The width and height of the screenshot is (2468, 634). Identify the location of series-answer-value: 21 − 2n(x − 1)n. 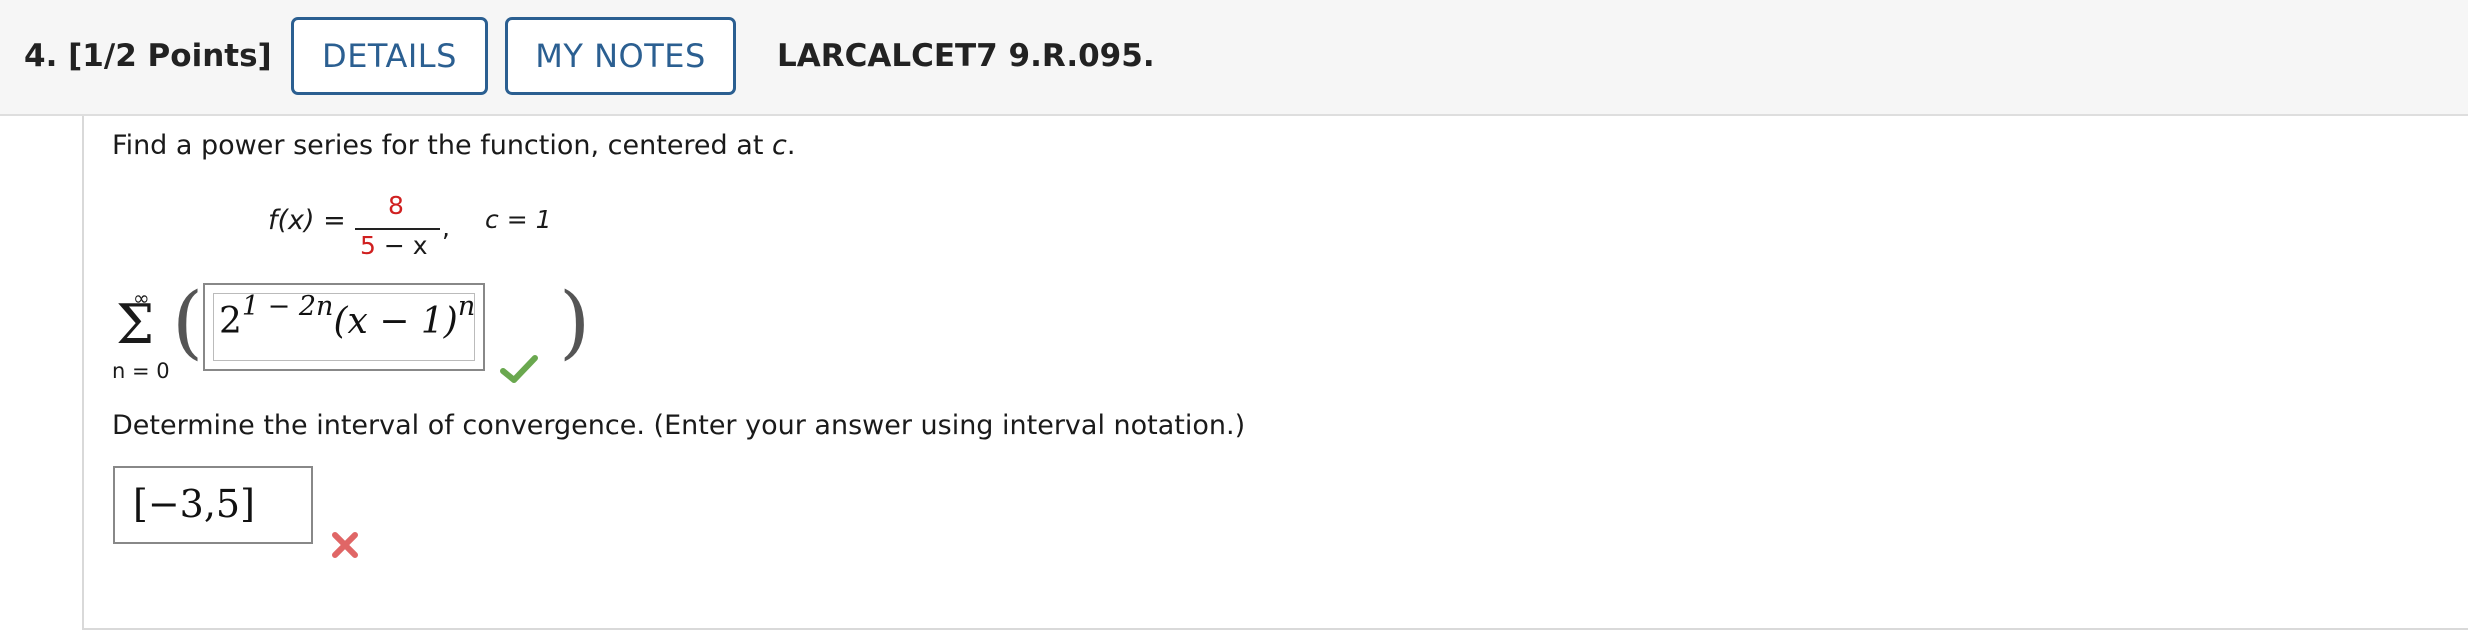
(347, 316).